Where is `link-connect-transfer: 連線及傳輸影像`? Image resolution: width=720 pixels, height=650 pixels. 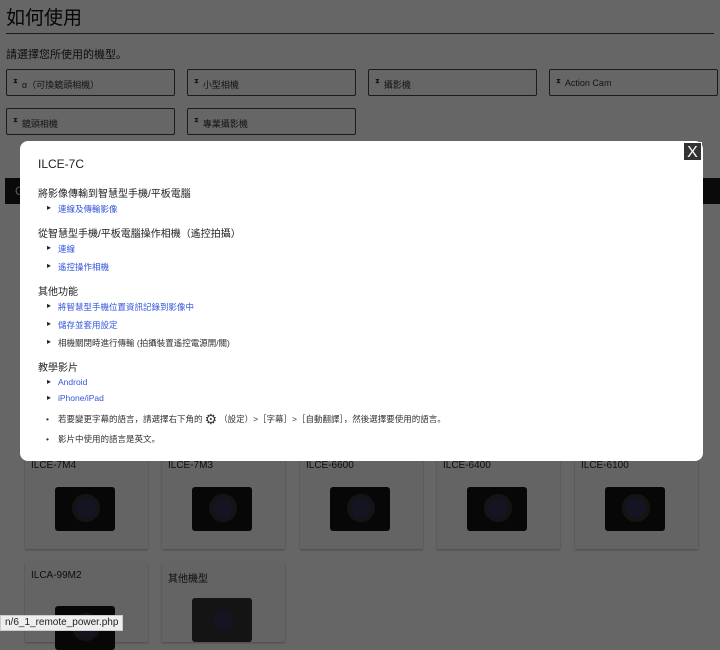 link-connect-transfer: 連線及傳輸影像 is located at coordinates (88, 209).